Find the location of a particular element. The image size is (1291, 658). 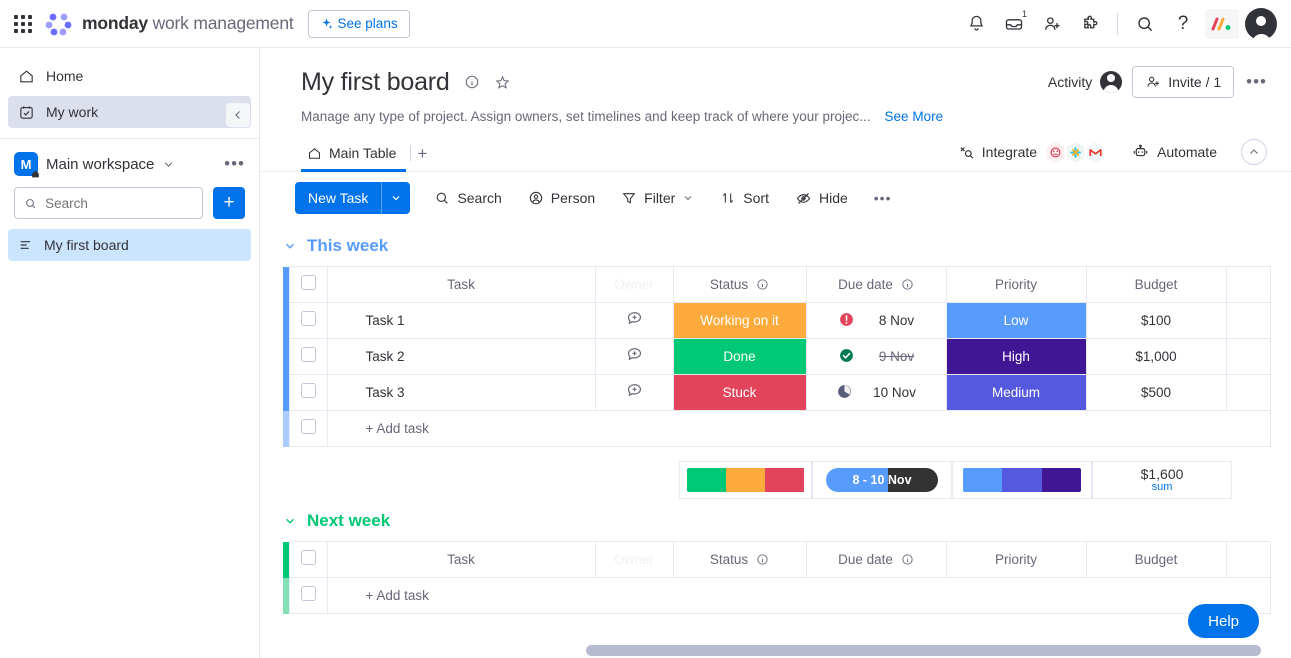

sidebar-collapse-button is located at coordinates (238, 115).